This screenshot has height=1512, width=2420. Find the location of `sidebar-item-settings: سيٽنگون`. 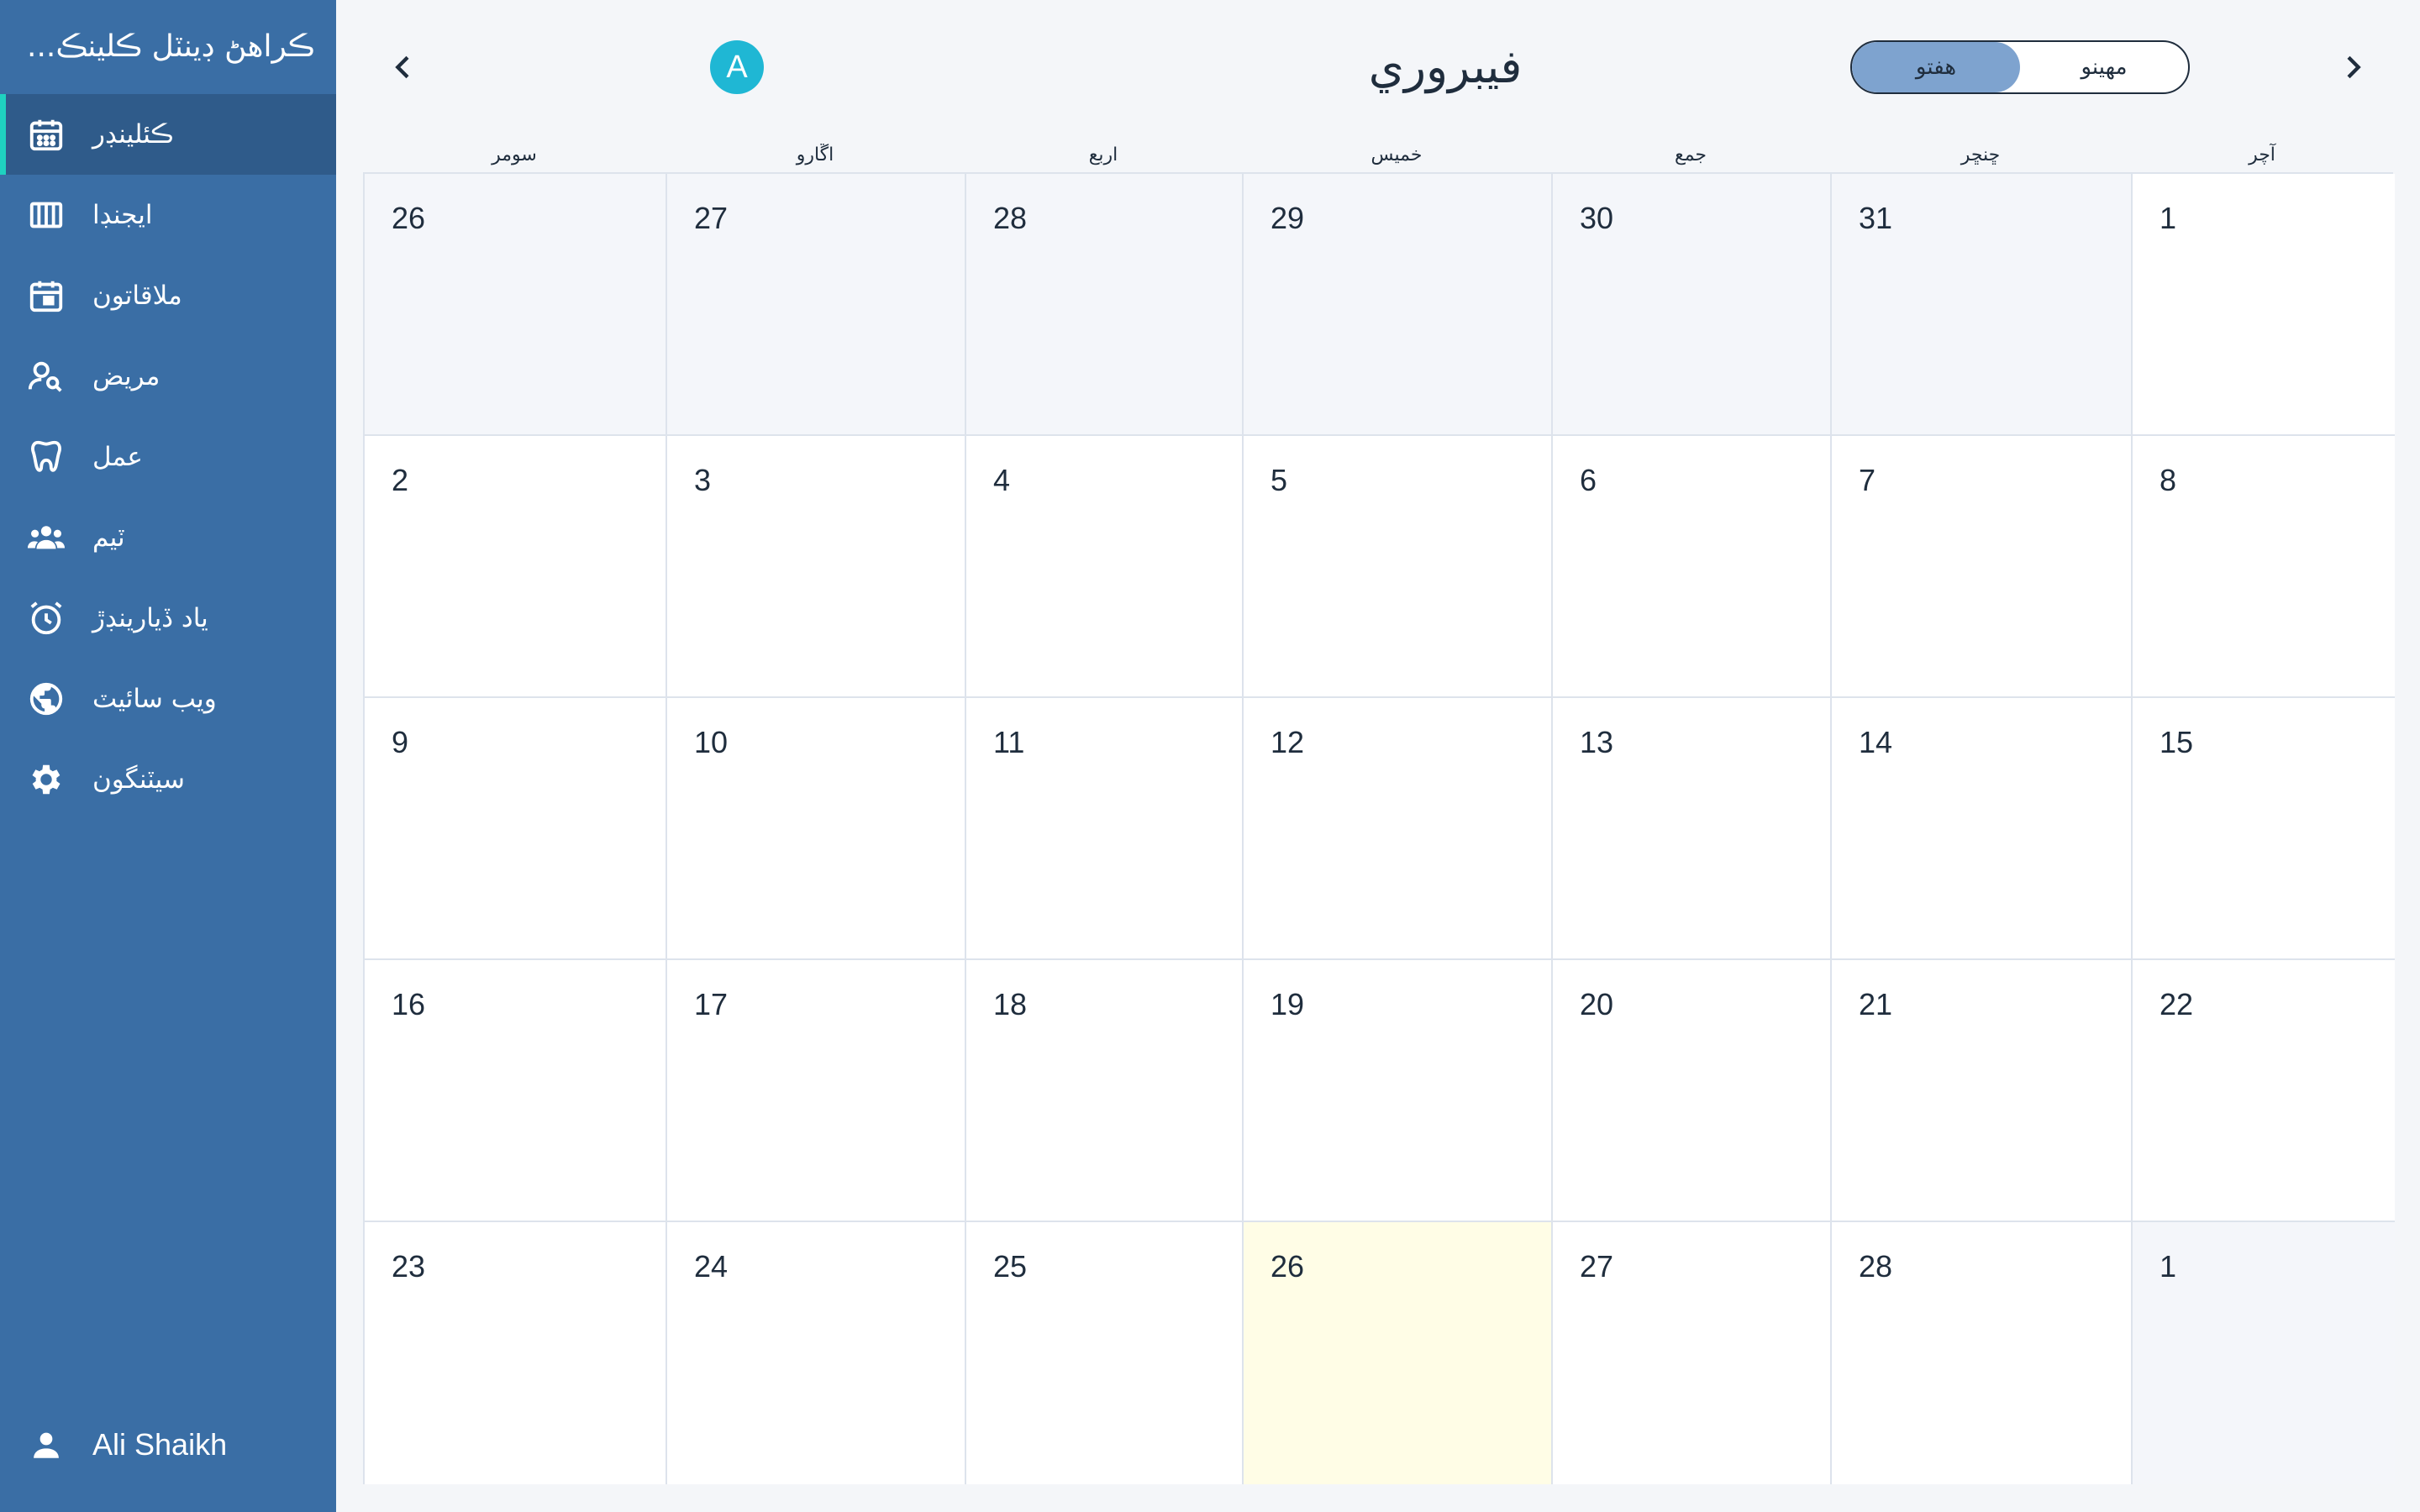

sidebar-item-settings: سيٽنگون is located at coordinates (168, 779).